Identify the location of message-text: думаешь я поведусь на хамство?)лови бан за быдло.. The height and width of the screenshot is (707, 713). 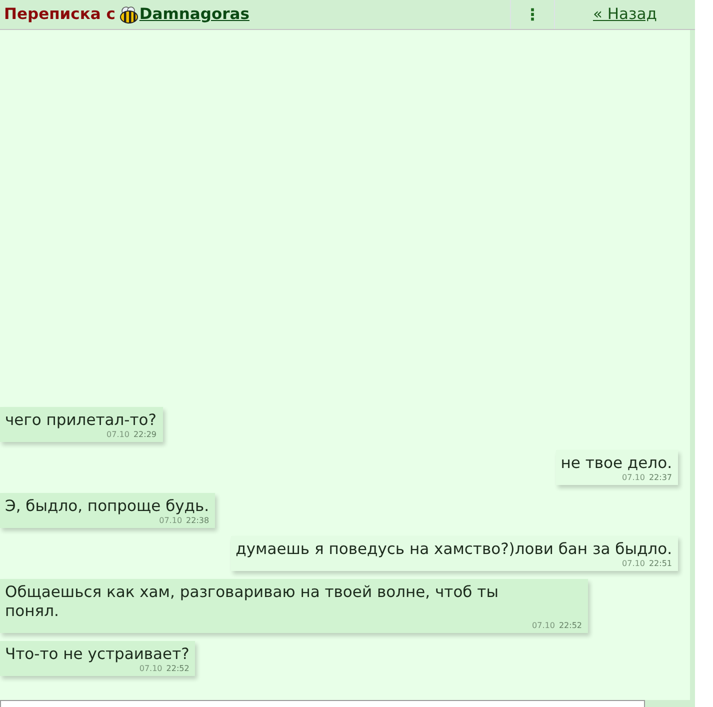
(454, 549).